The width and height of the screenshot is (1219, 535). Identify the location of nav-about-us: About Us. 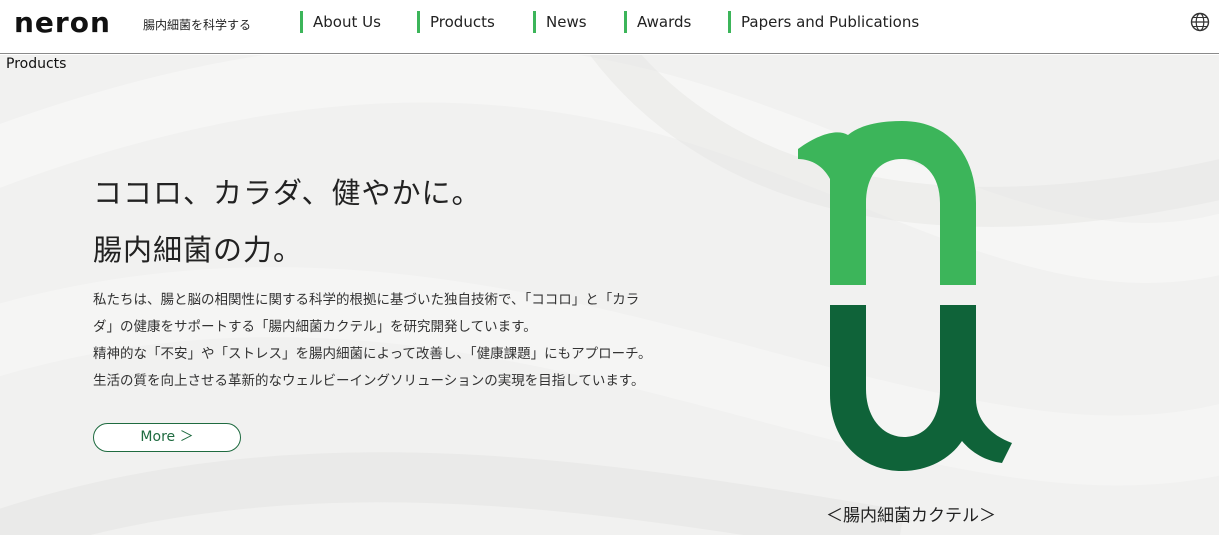
(340, 22).